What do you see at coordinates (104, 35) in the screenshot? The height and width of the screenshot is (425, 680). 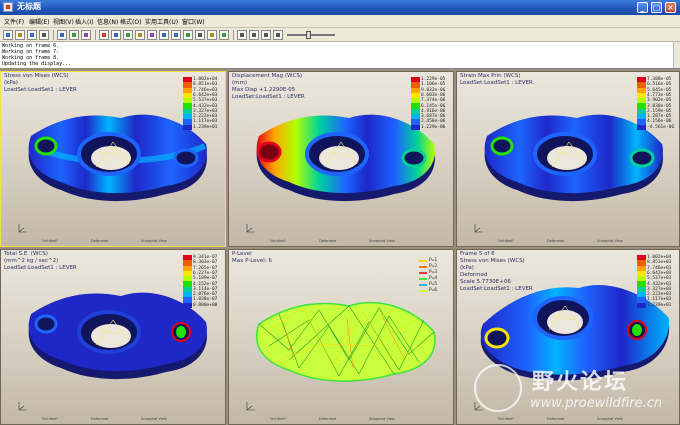 I see `delete-icon` at bounding box center [104, 35].